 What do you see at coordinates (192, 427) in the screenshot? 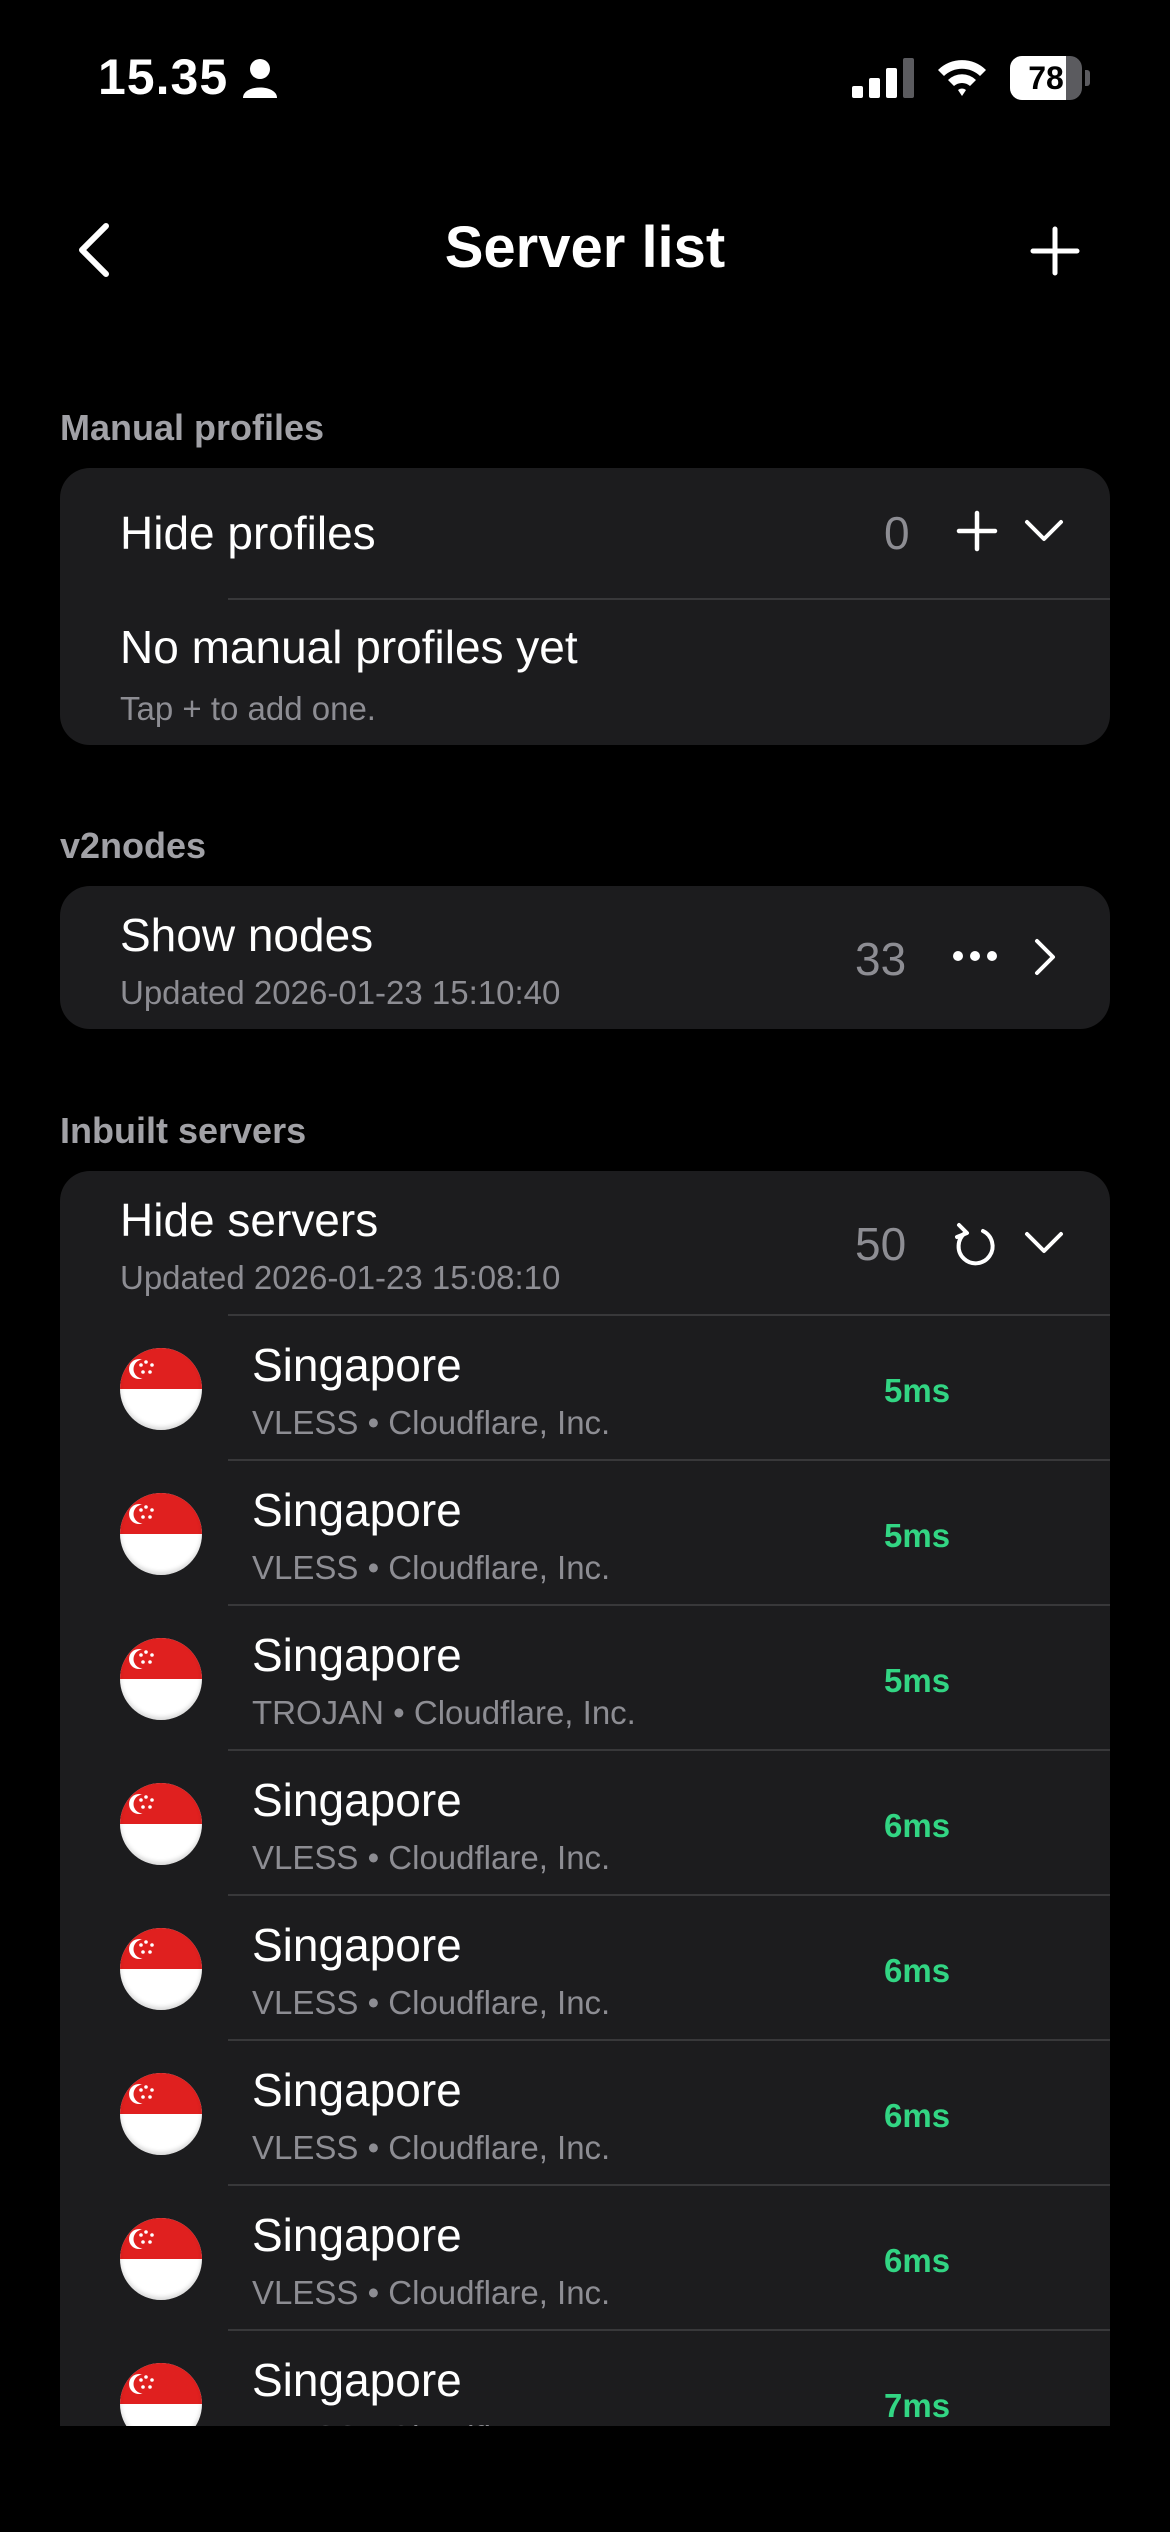
I see `section-label-manual-profiles: Manual profiles` at bounding box center [192, 427].